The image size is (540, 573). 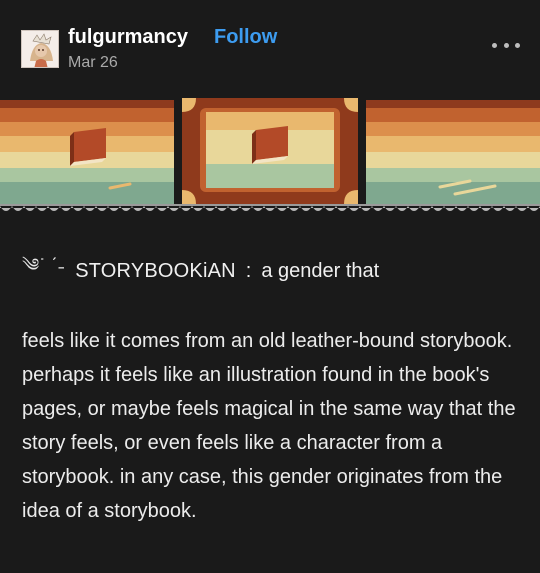 What do you see at coordinates (320, 270) in the screenshot?
I see `definition-lead: a gender that` at bounding box center [320, 270].